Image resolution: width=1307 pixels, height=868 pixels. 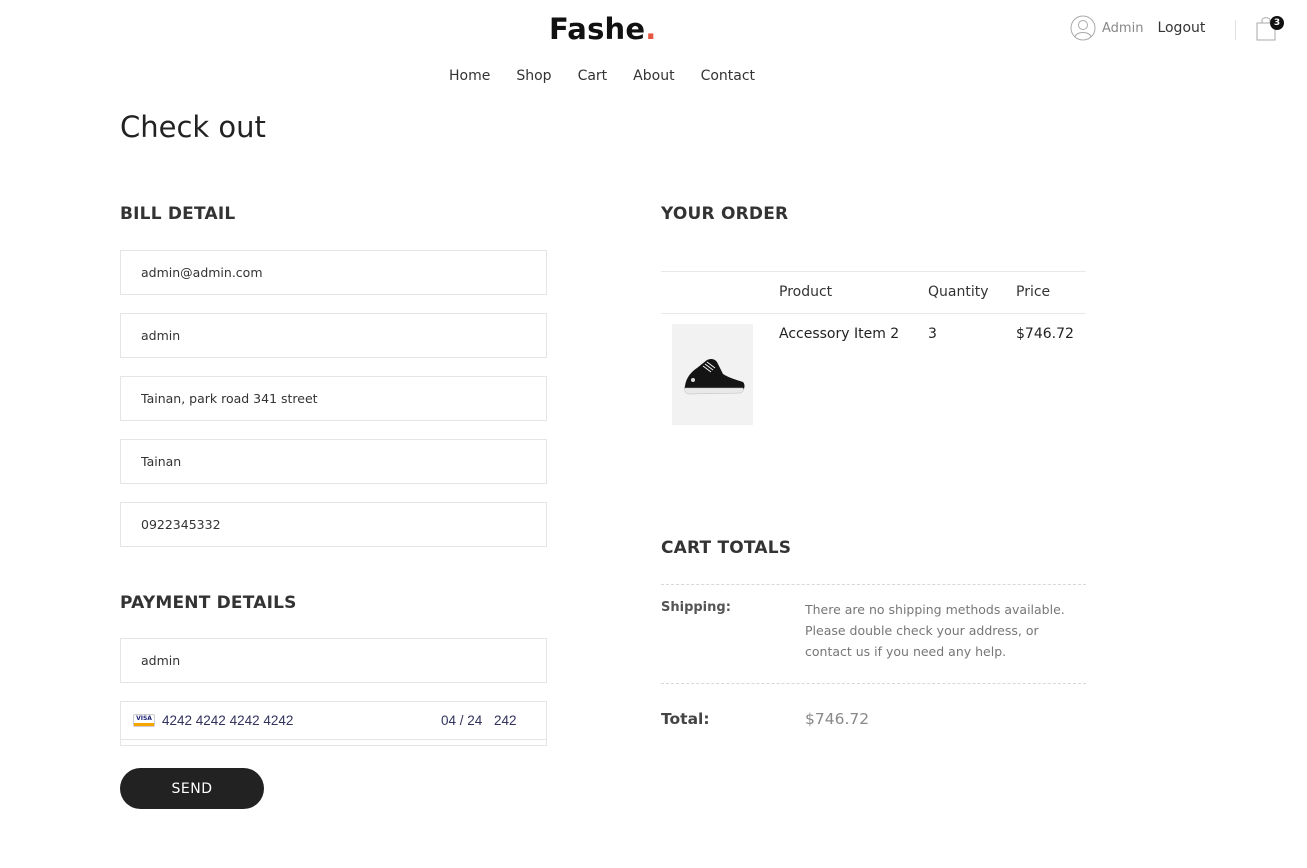 I want to click on shipping-label: Shipping:, so click(x=696, y=607).